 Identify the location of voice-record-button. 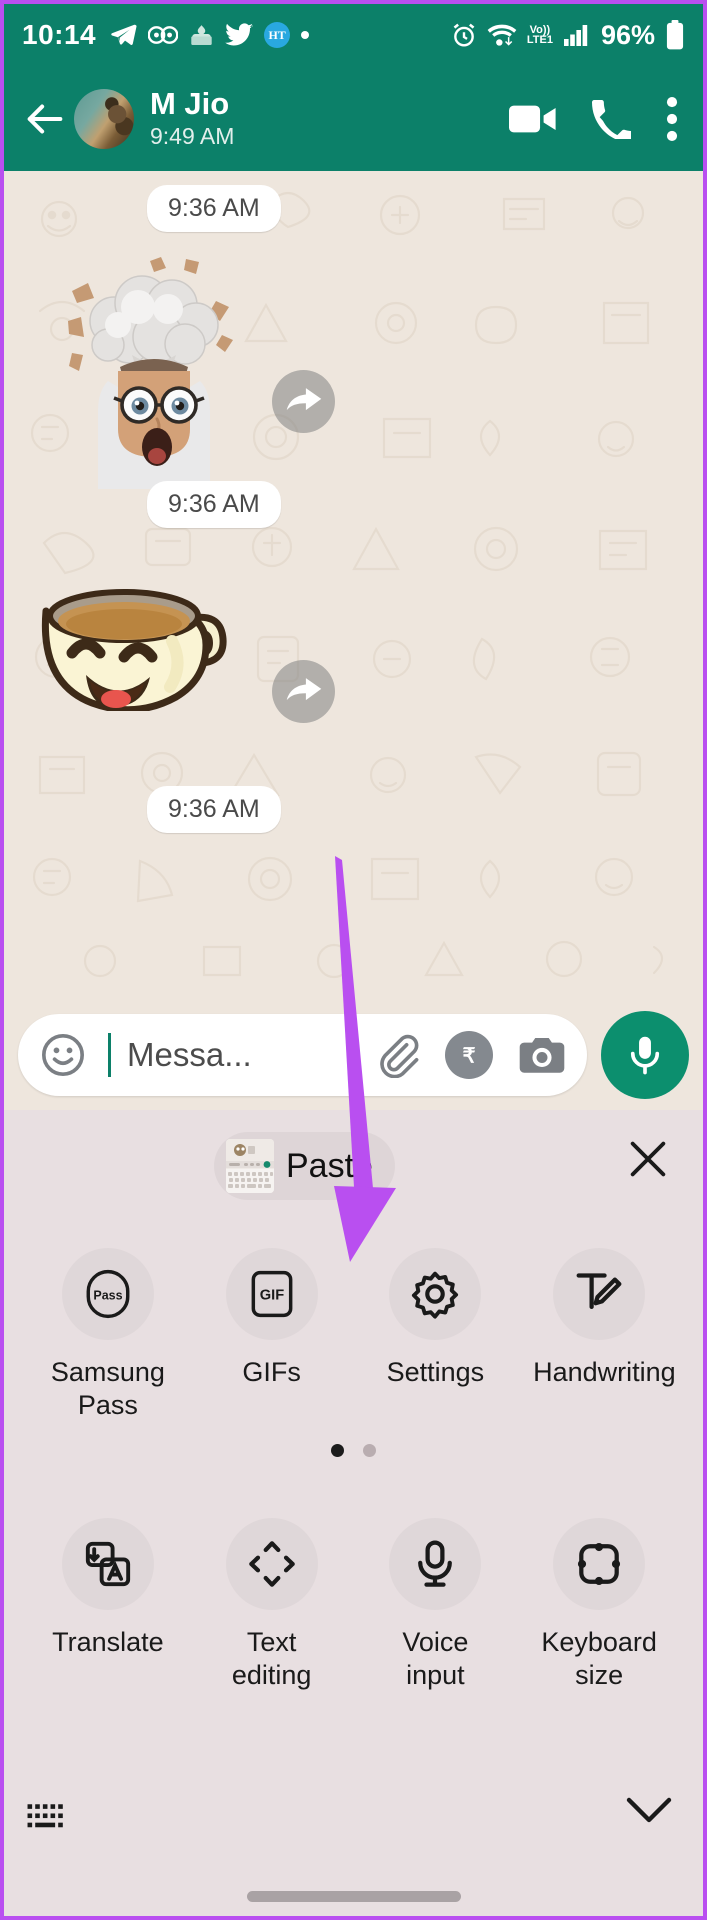
(645, 1055).